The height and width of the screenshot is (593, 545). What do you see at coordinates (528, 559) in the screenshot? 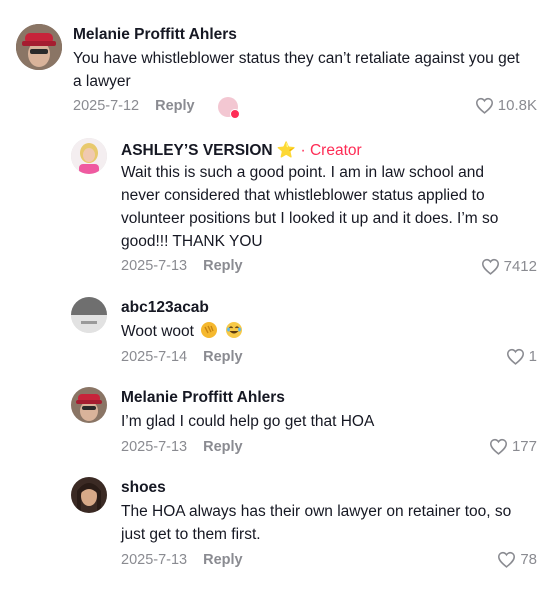
I see `like-count: 78` at bounding box center [528, 559].